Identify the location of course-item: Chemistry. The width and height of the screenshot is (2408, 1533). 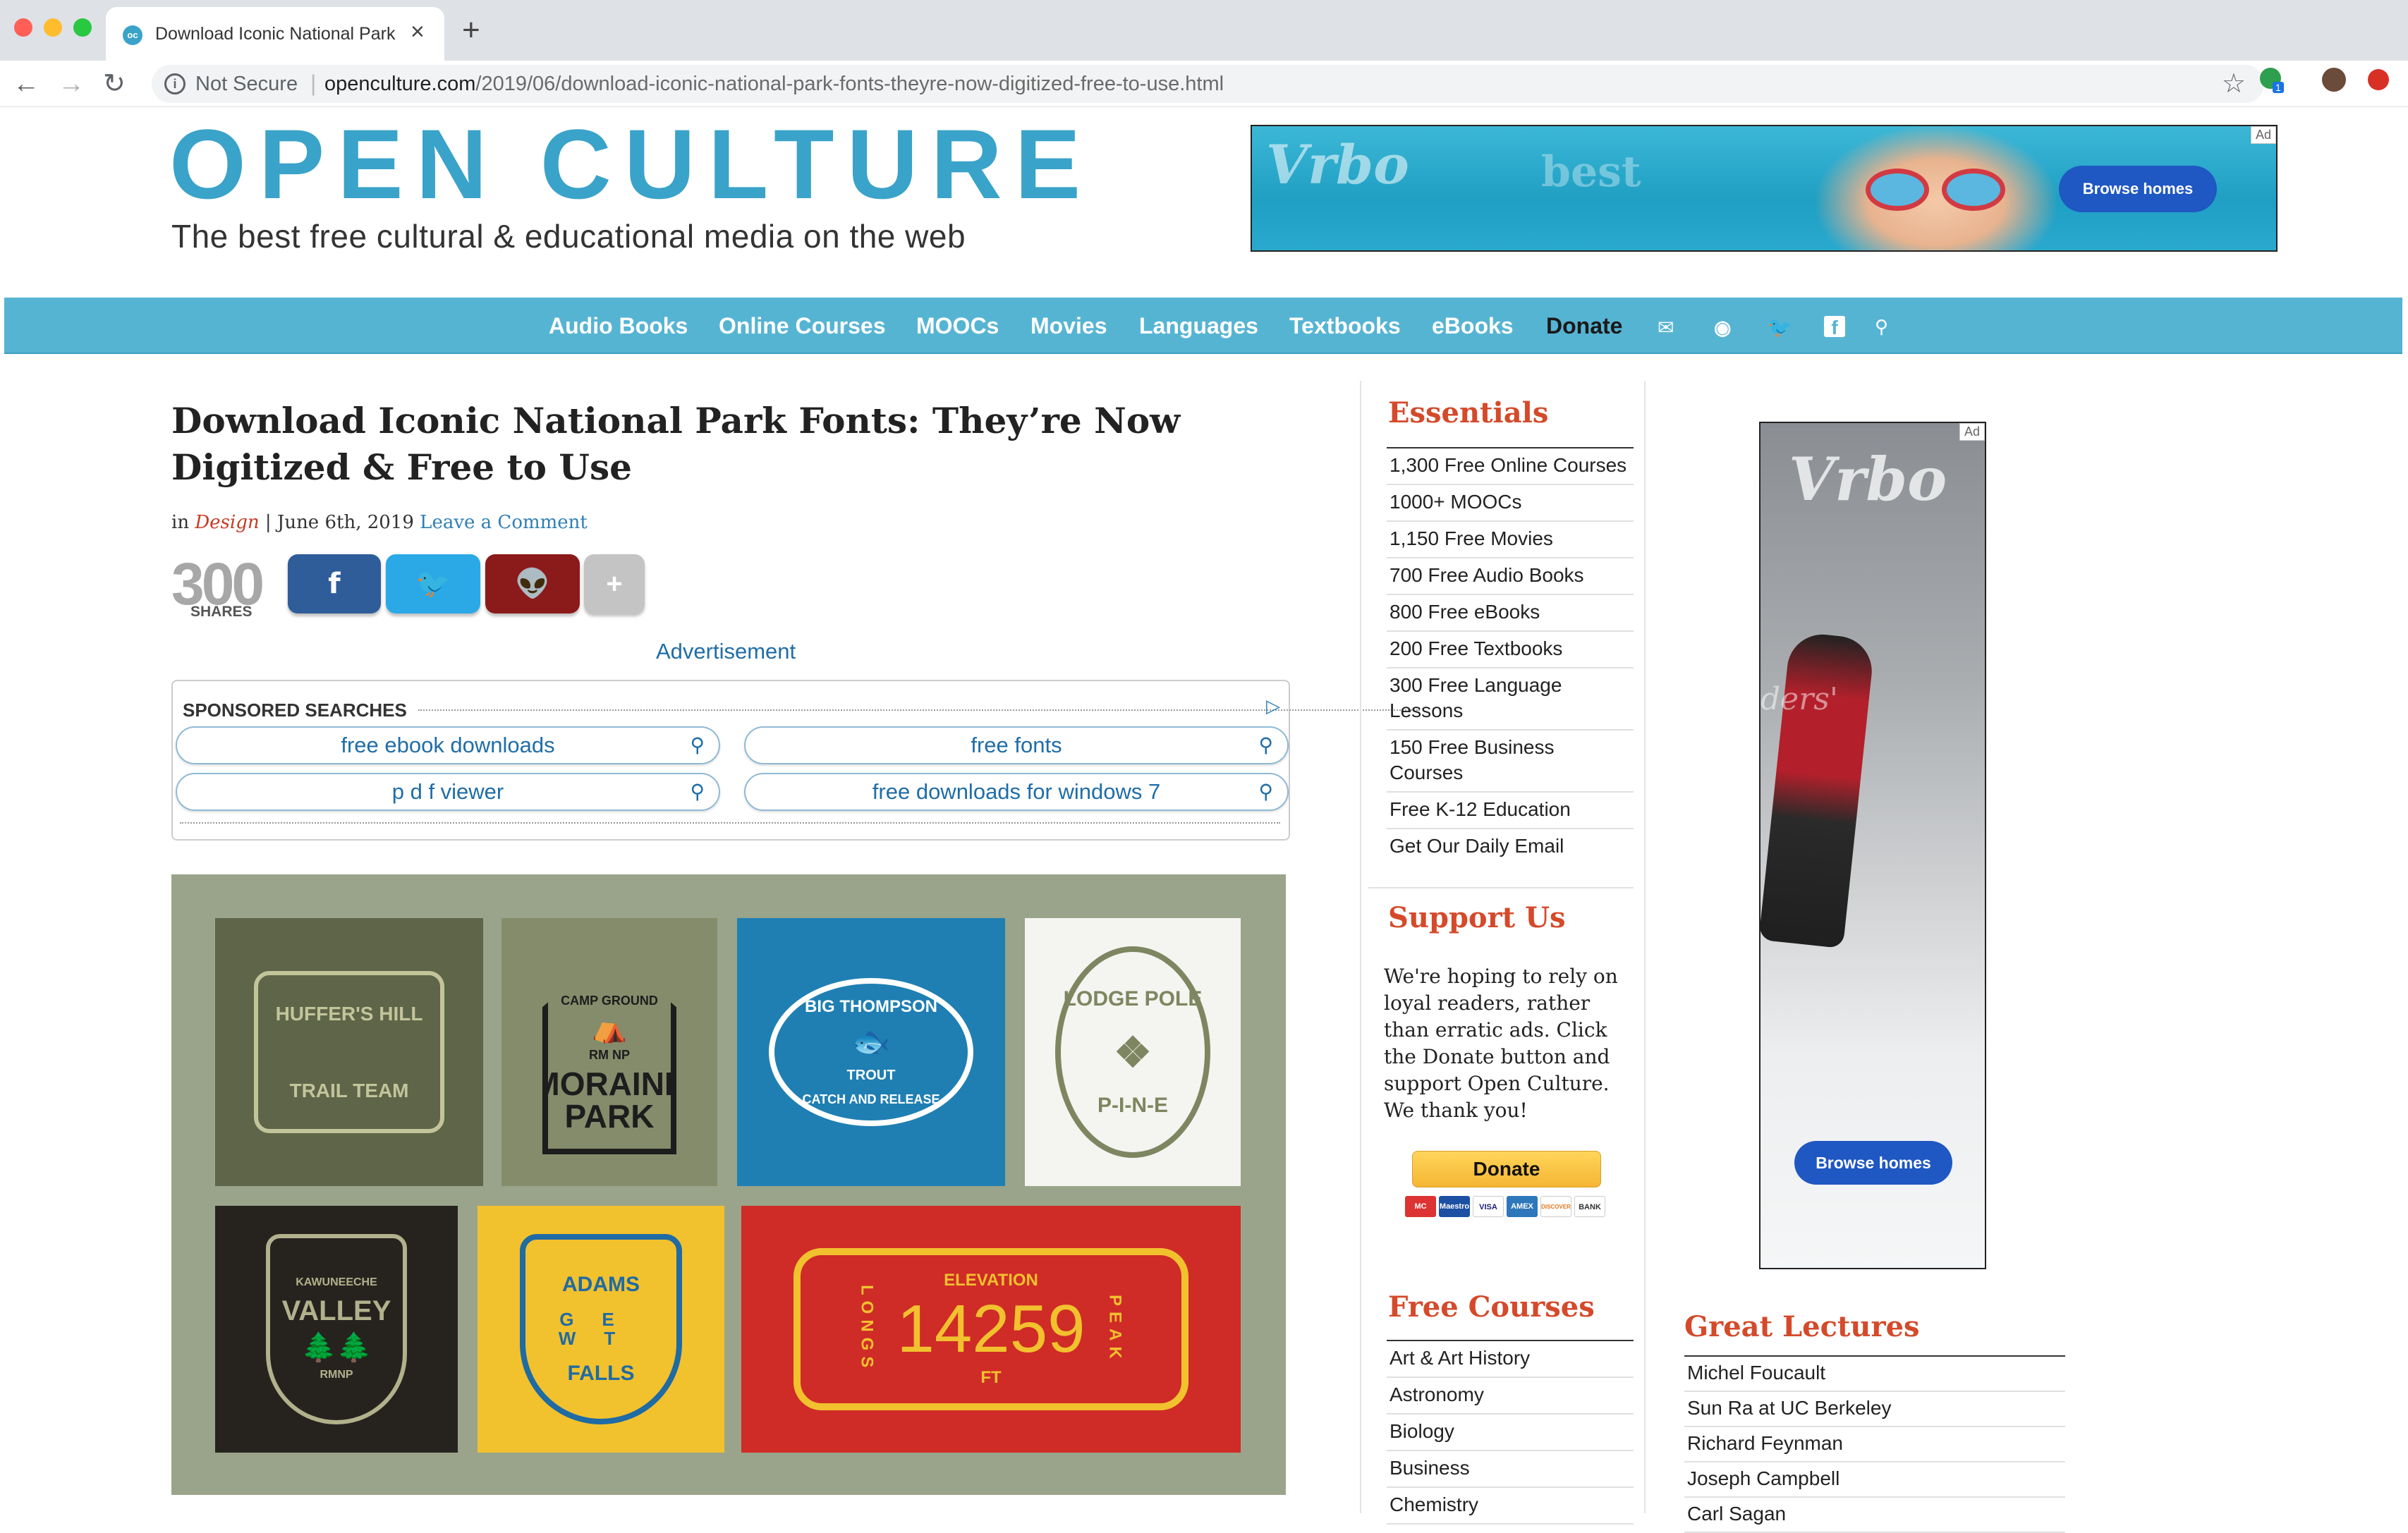
(1510, 1507).